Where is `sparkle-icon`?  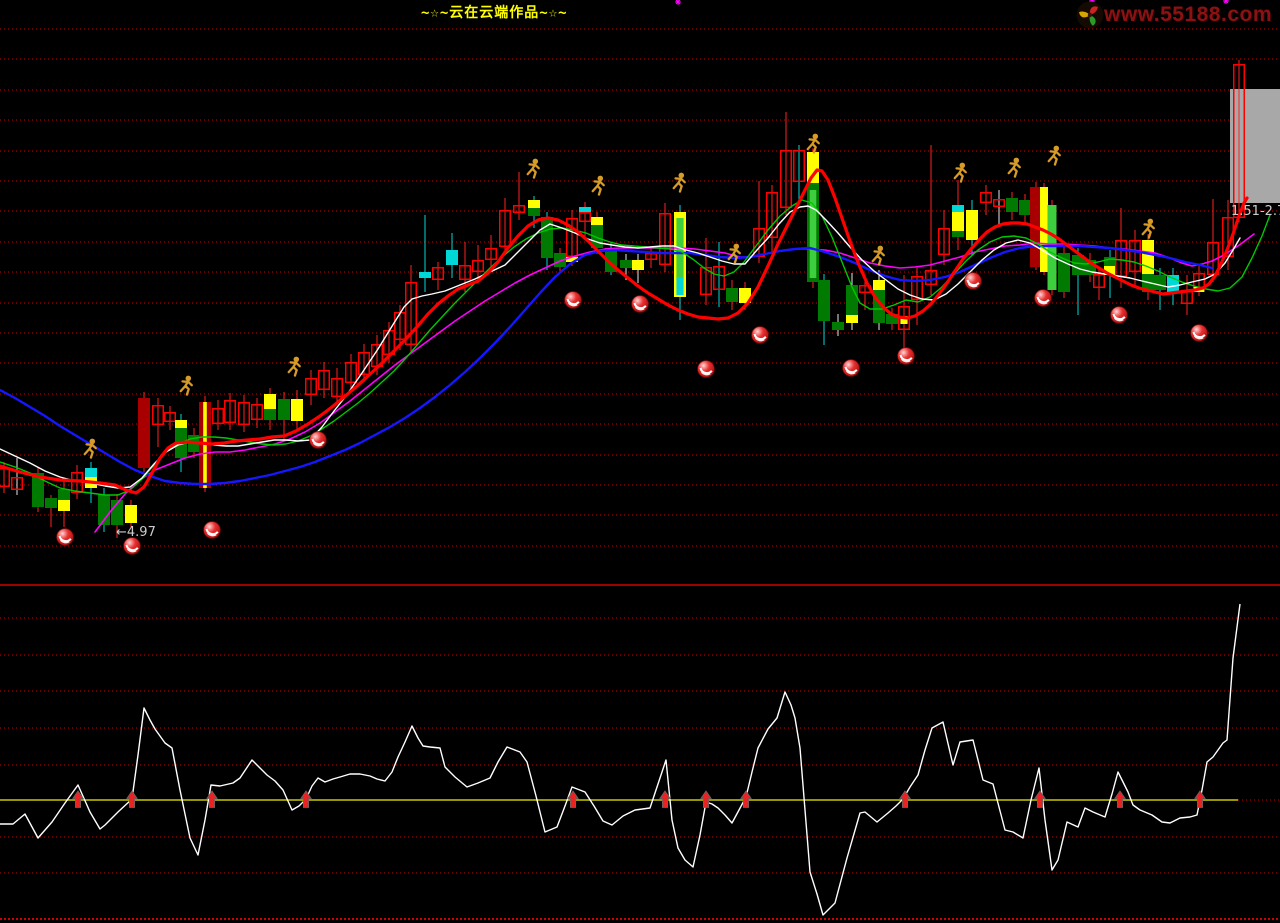 sparkle-icon is located at coordinates (678, 2).